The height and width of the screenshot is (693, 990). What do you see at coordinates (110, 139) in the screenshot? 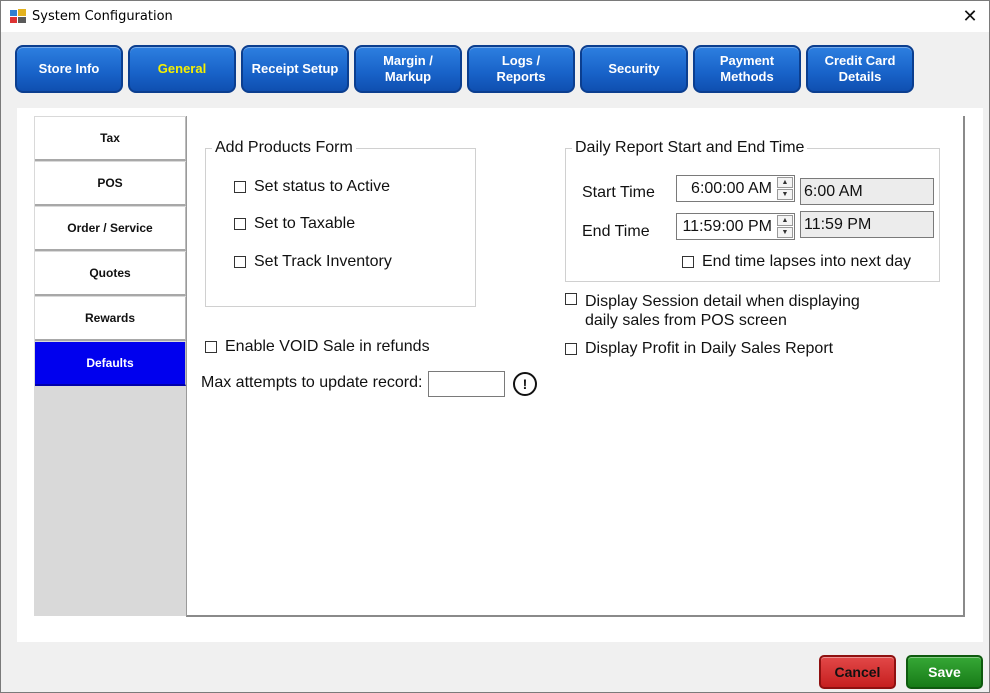
I see `sidebar-item-tax: Tax` at bounding box center [110, 139].